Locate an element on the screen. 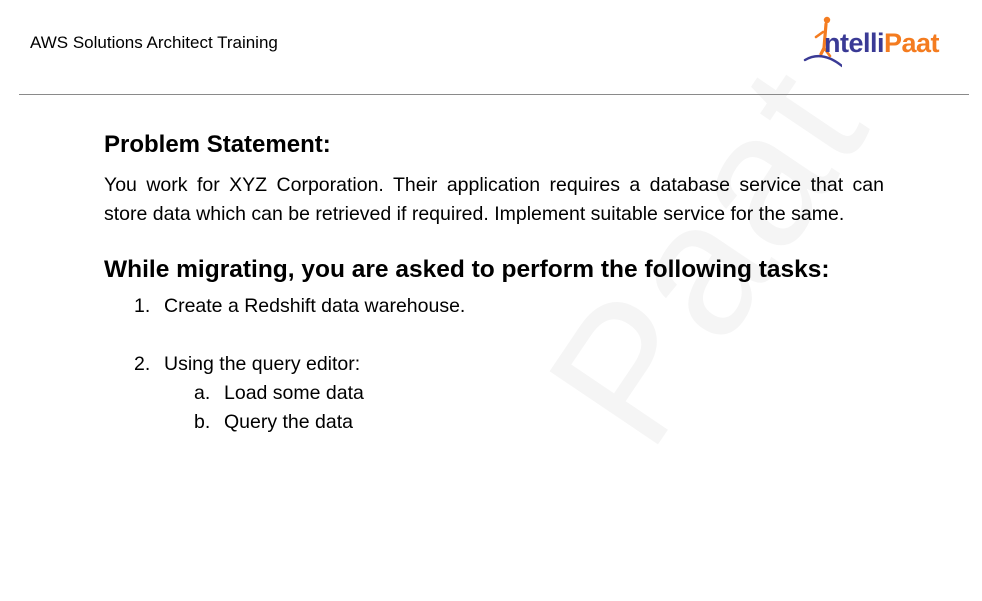 The image size is (982, 601). intellipaat-logo: ntelliPaat is located at coordinates (880, 43).